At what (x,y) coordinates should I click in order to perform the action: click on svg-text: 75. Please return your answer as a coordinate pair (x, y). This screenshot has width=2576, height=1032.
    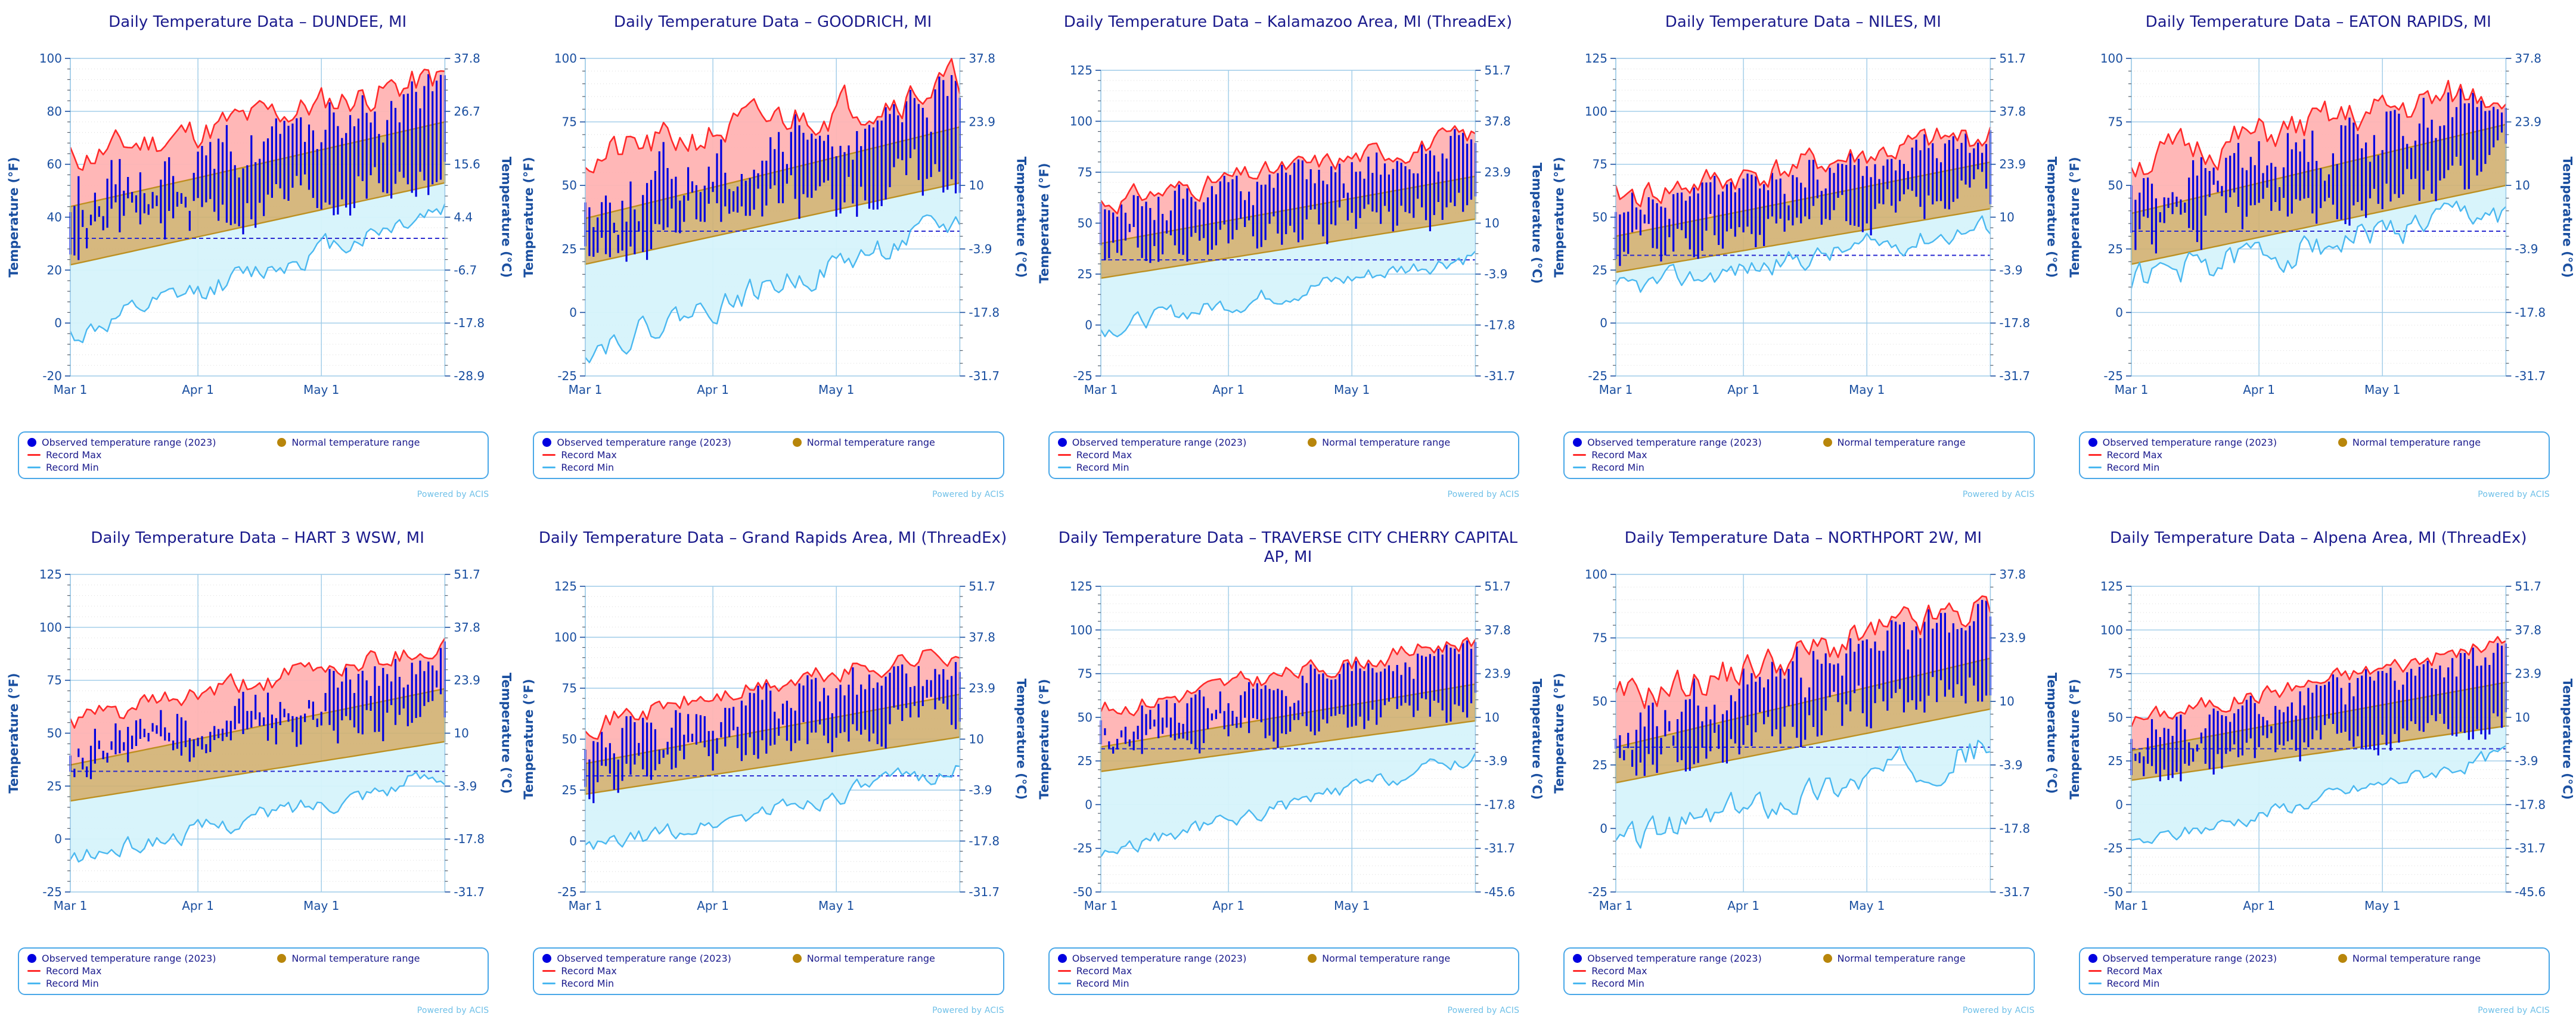
    Looking at the image, I should click on (1600, 165).